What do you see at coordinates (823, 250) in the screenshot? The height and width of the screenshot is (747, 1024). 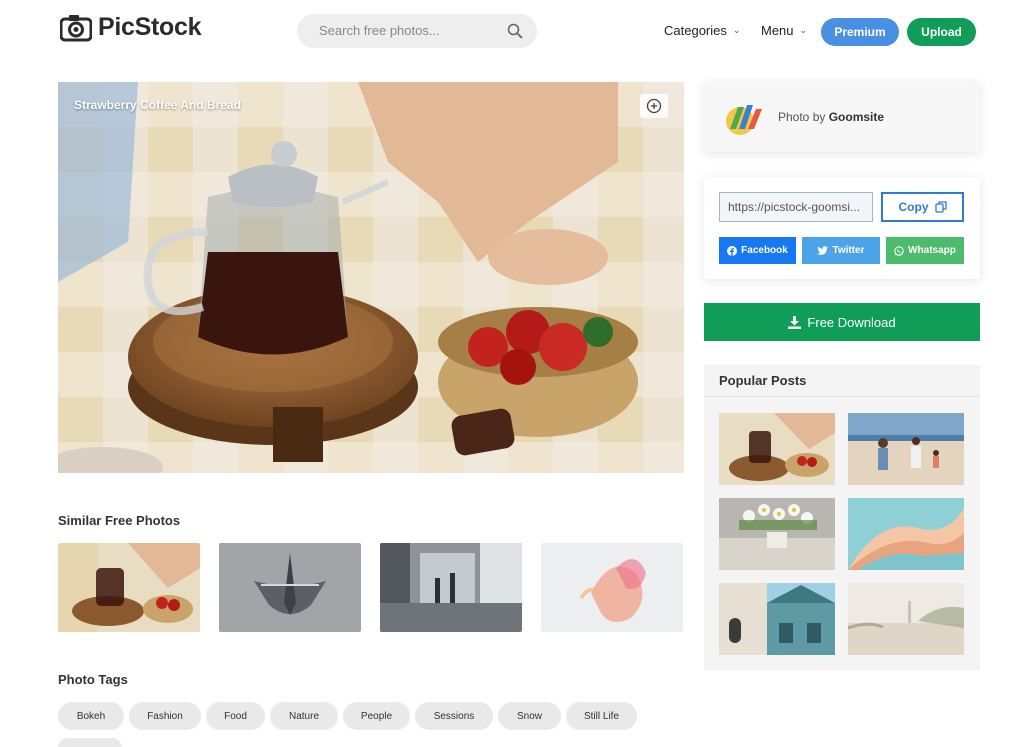 I see `twitter-icon` at bounding box center [823, 250].